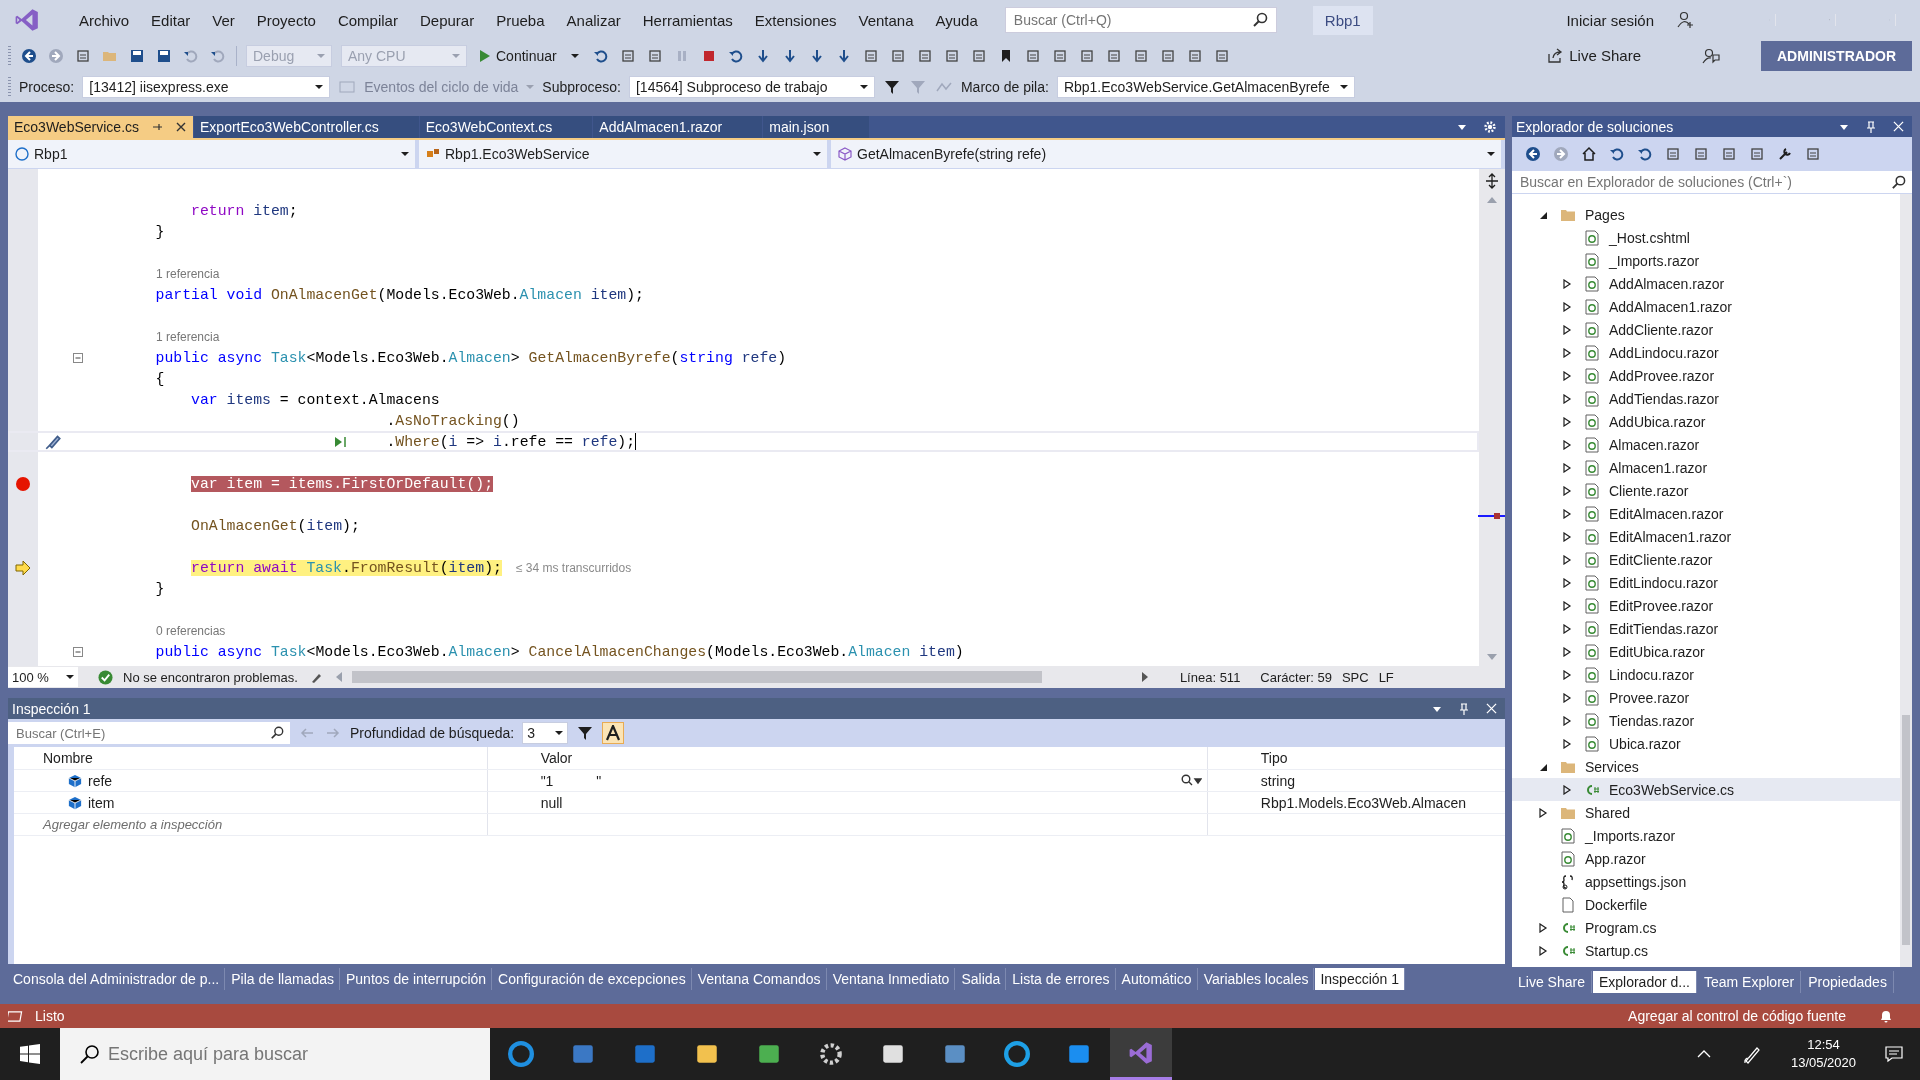 The image size is (1920, 1080). Describe the element at coordinates (1706, 766) in the screenshot. I see `tree-item: Services` at that location.